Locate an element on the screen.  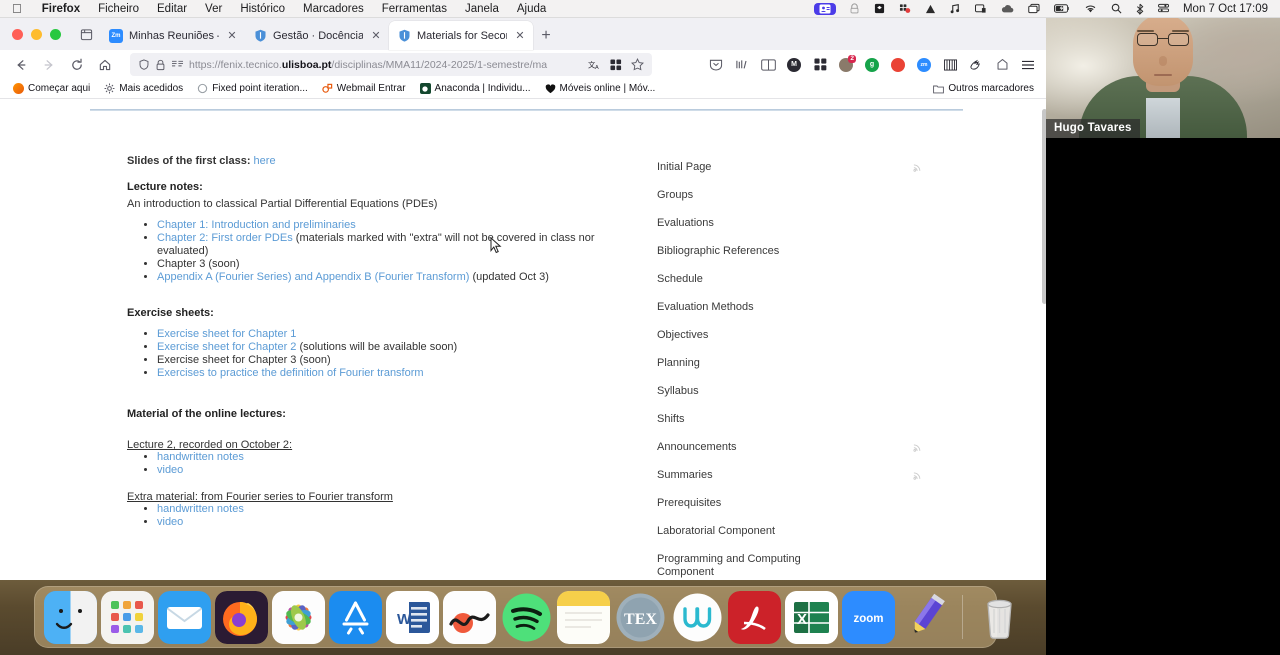
control-center-icon is located at coordinates (1164, 8).